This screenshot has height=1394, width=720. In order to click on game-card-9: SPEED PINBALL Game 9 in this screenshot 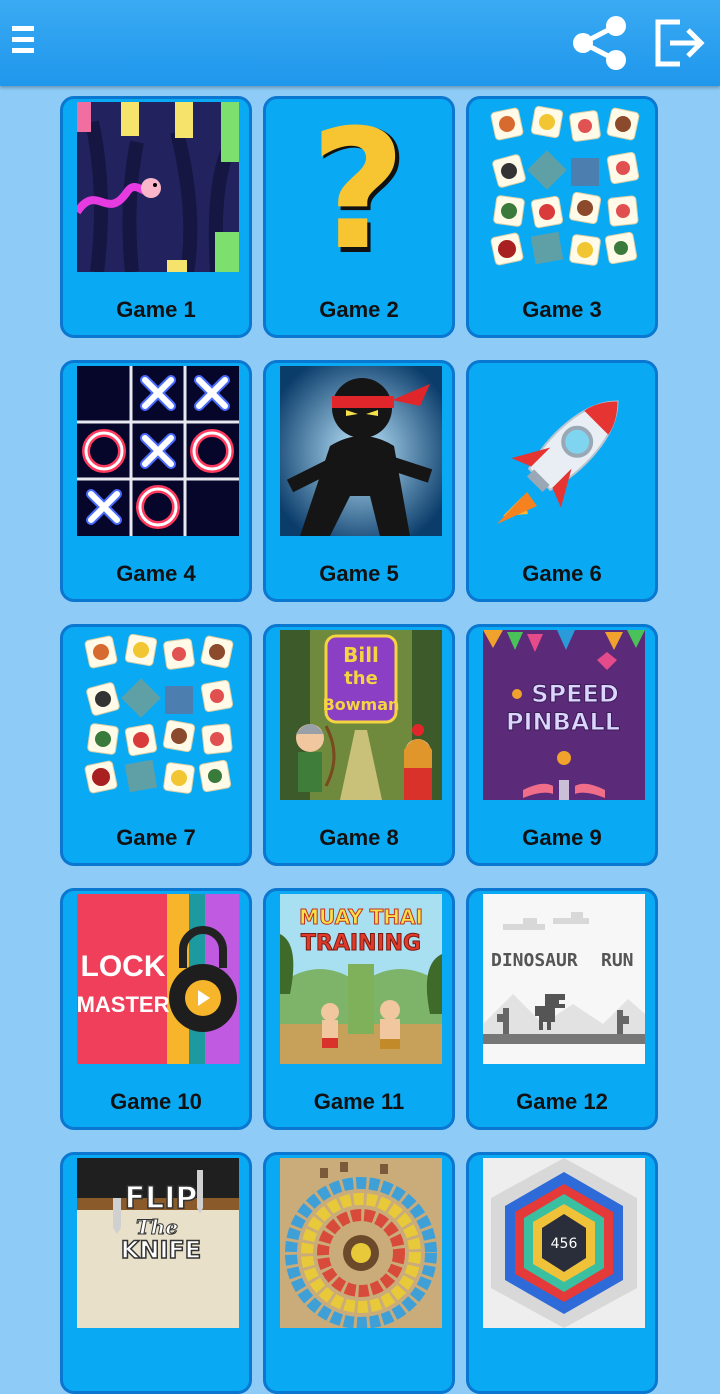, I will do `click(562, 745)`.